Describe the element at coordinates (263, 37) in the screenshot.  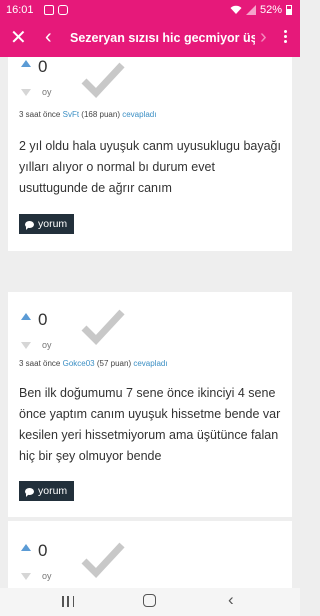
I see `chevron-right-icon: ›` at that location.